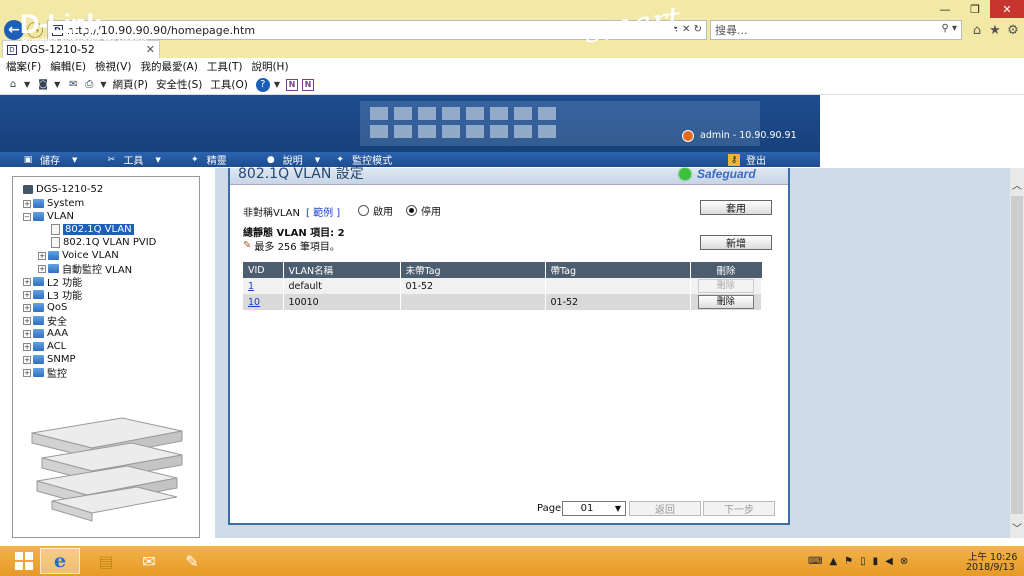 The image size is (1024, 576). Describe the element at coordinates (27, 216) in the screenshot. I see `collapse-minus-icon: −` at that location.